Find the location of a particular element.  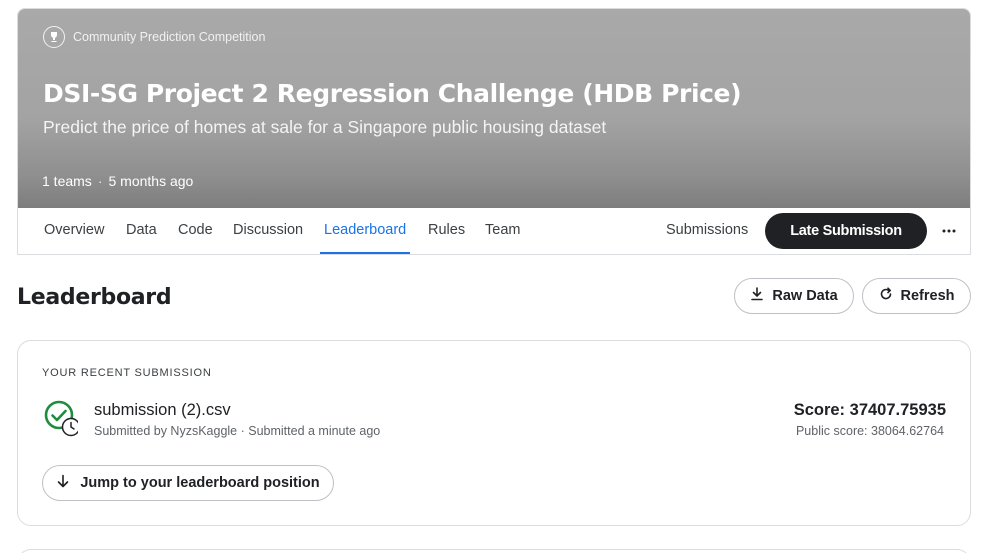

tab-overview: Overview is located at coordinates (74, 231).